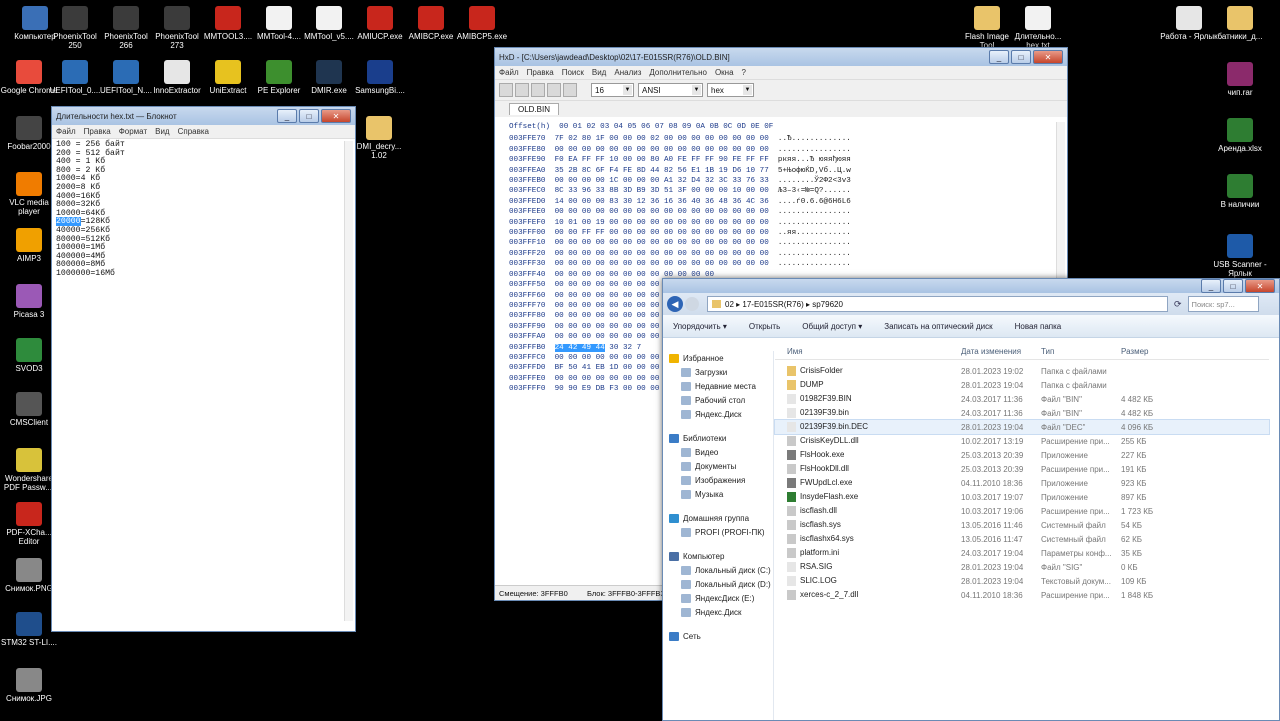  What do you see at coordinates (193, 131) in the screenshot?
I see `menu-item: Справка` at bounding box center [193, 131].